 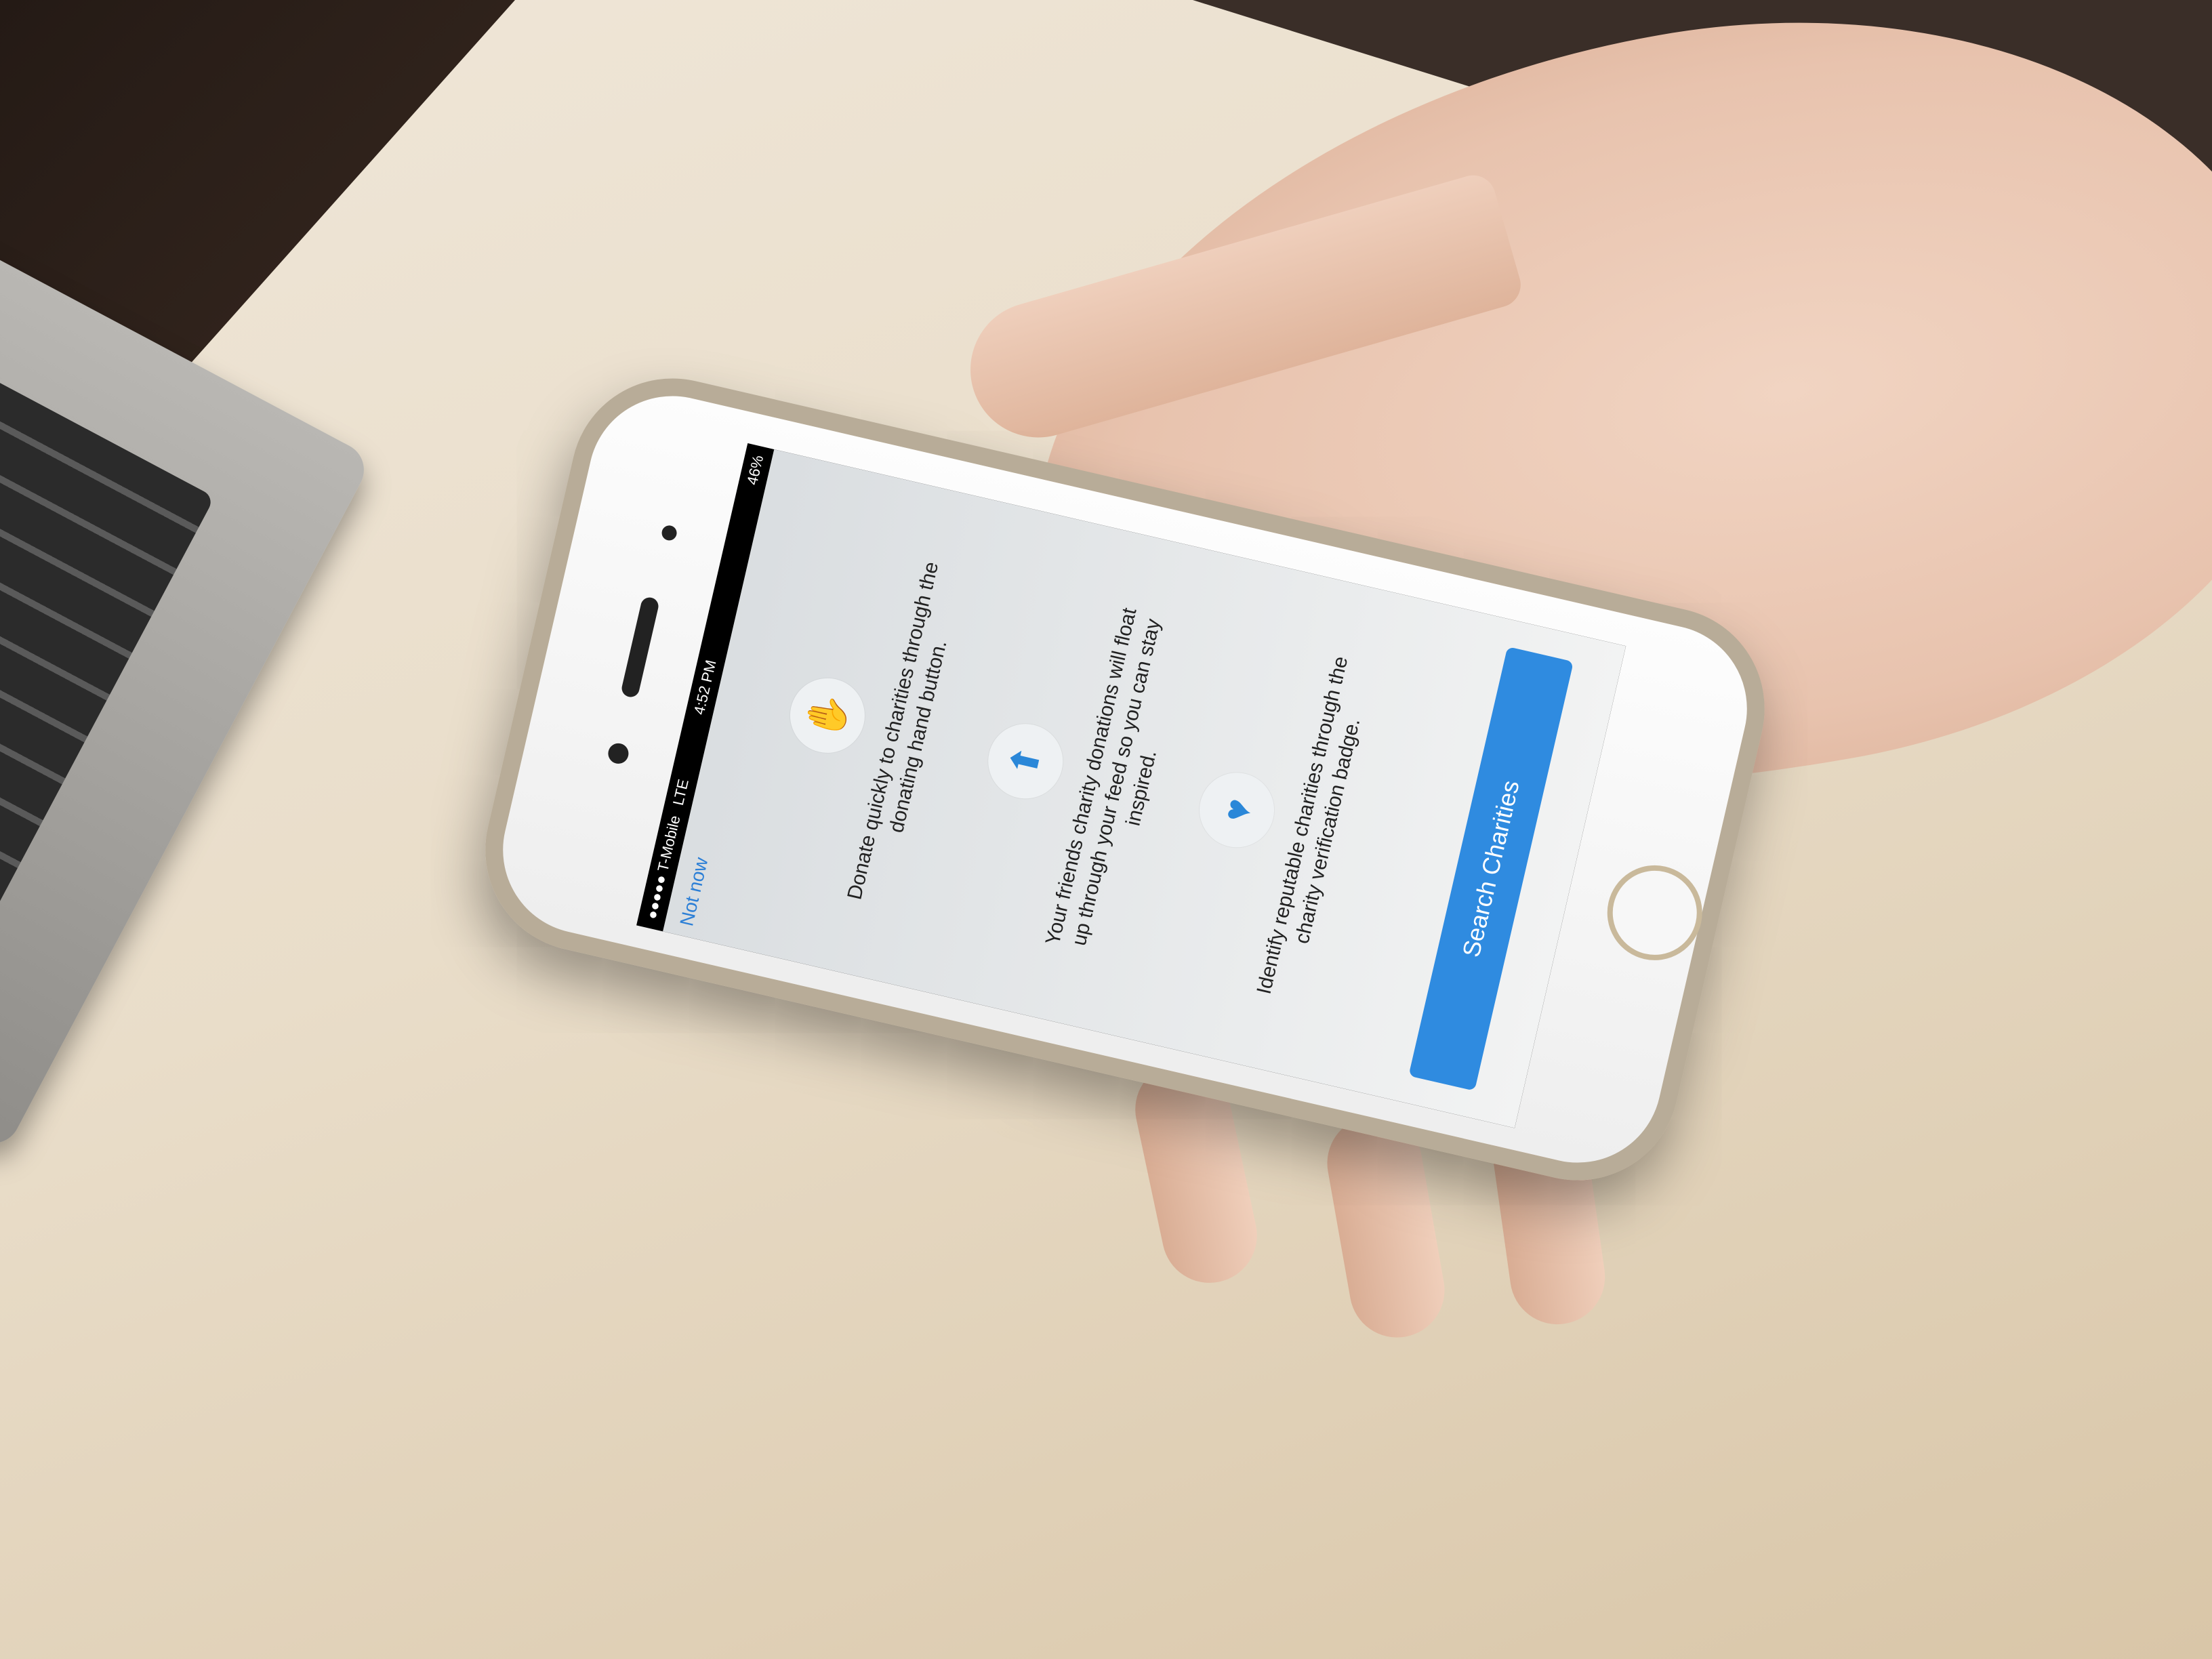 I want to click on front-camera-icon, so click(x=669, y=533).